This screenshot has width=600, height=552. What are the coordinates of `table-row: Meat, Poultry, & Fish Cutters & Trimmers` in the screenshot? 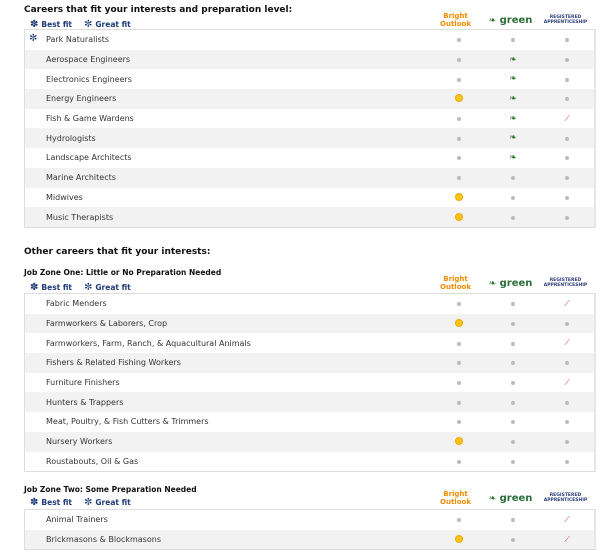 It's located at (309, 422).